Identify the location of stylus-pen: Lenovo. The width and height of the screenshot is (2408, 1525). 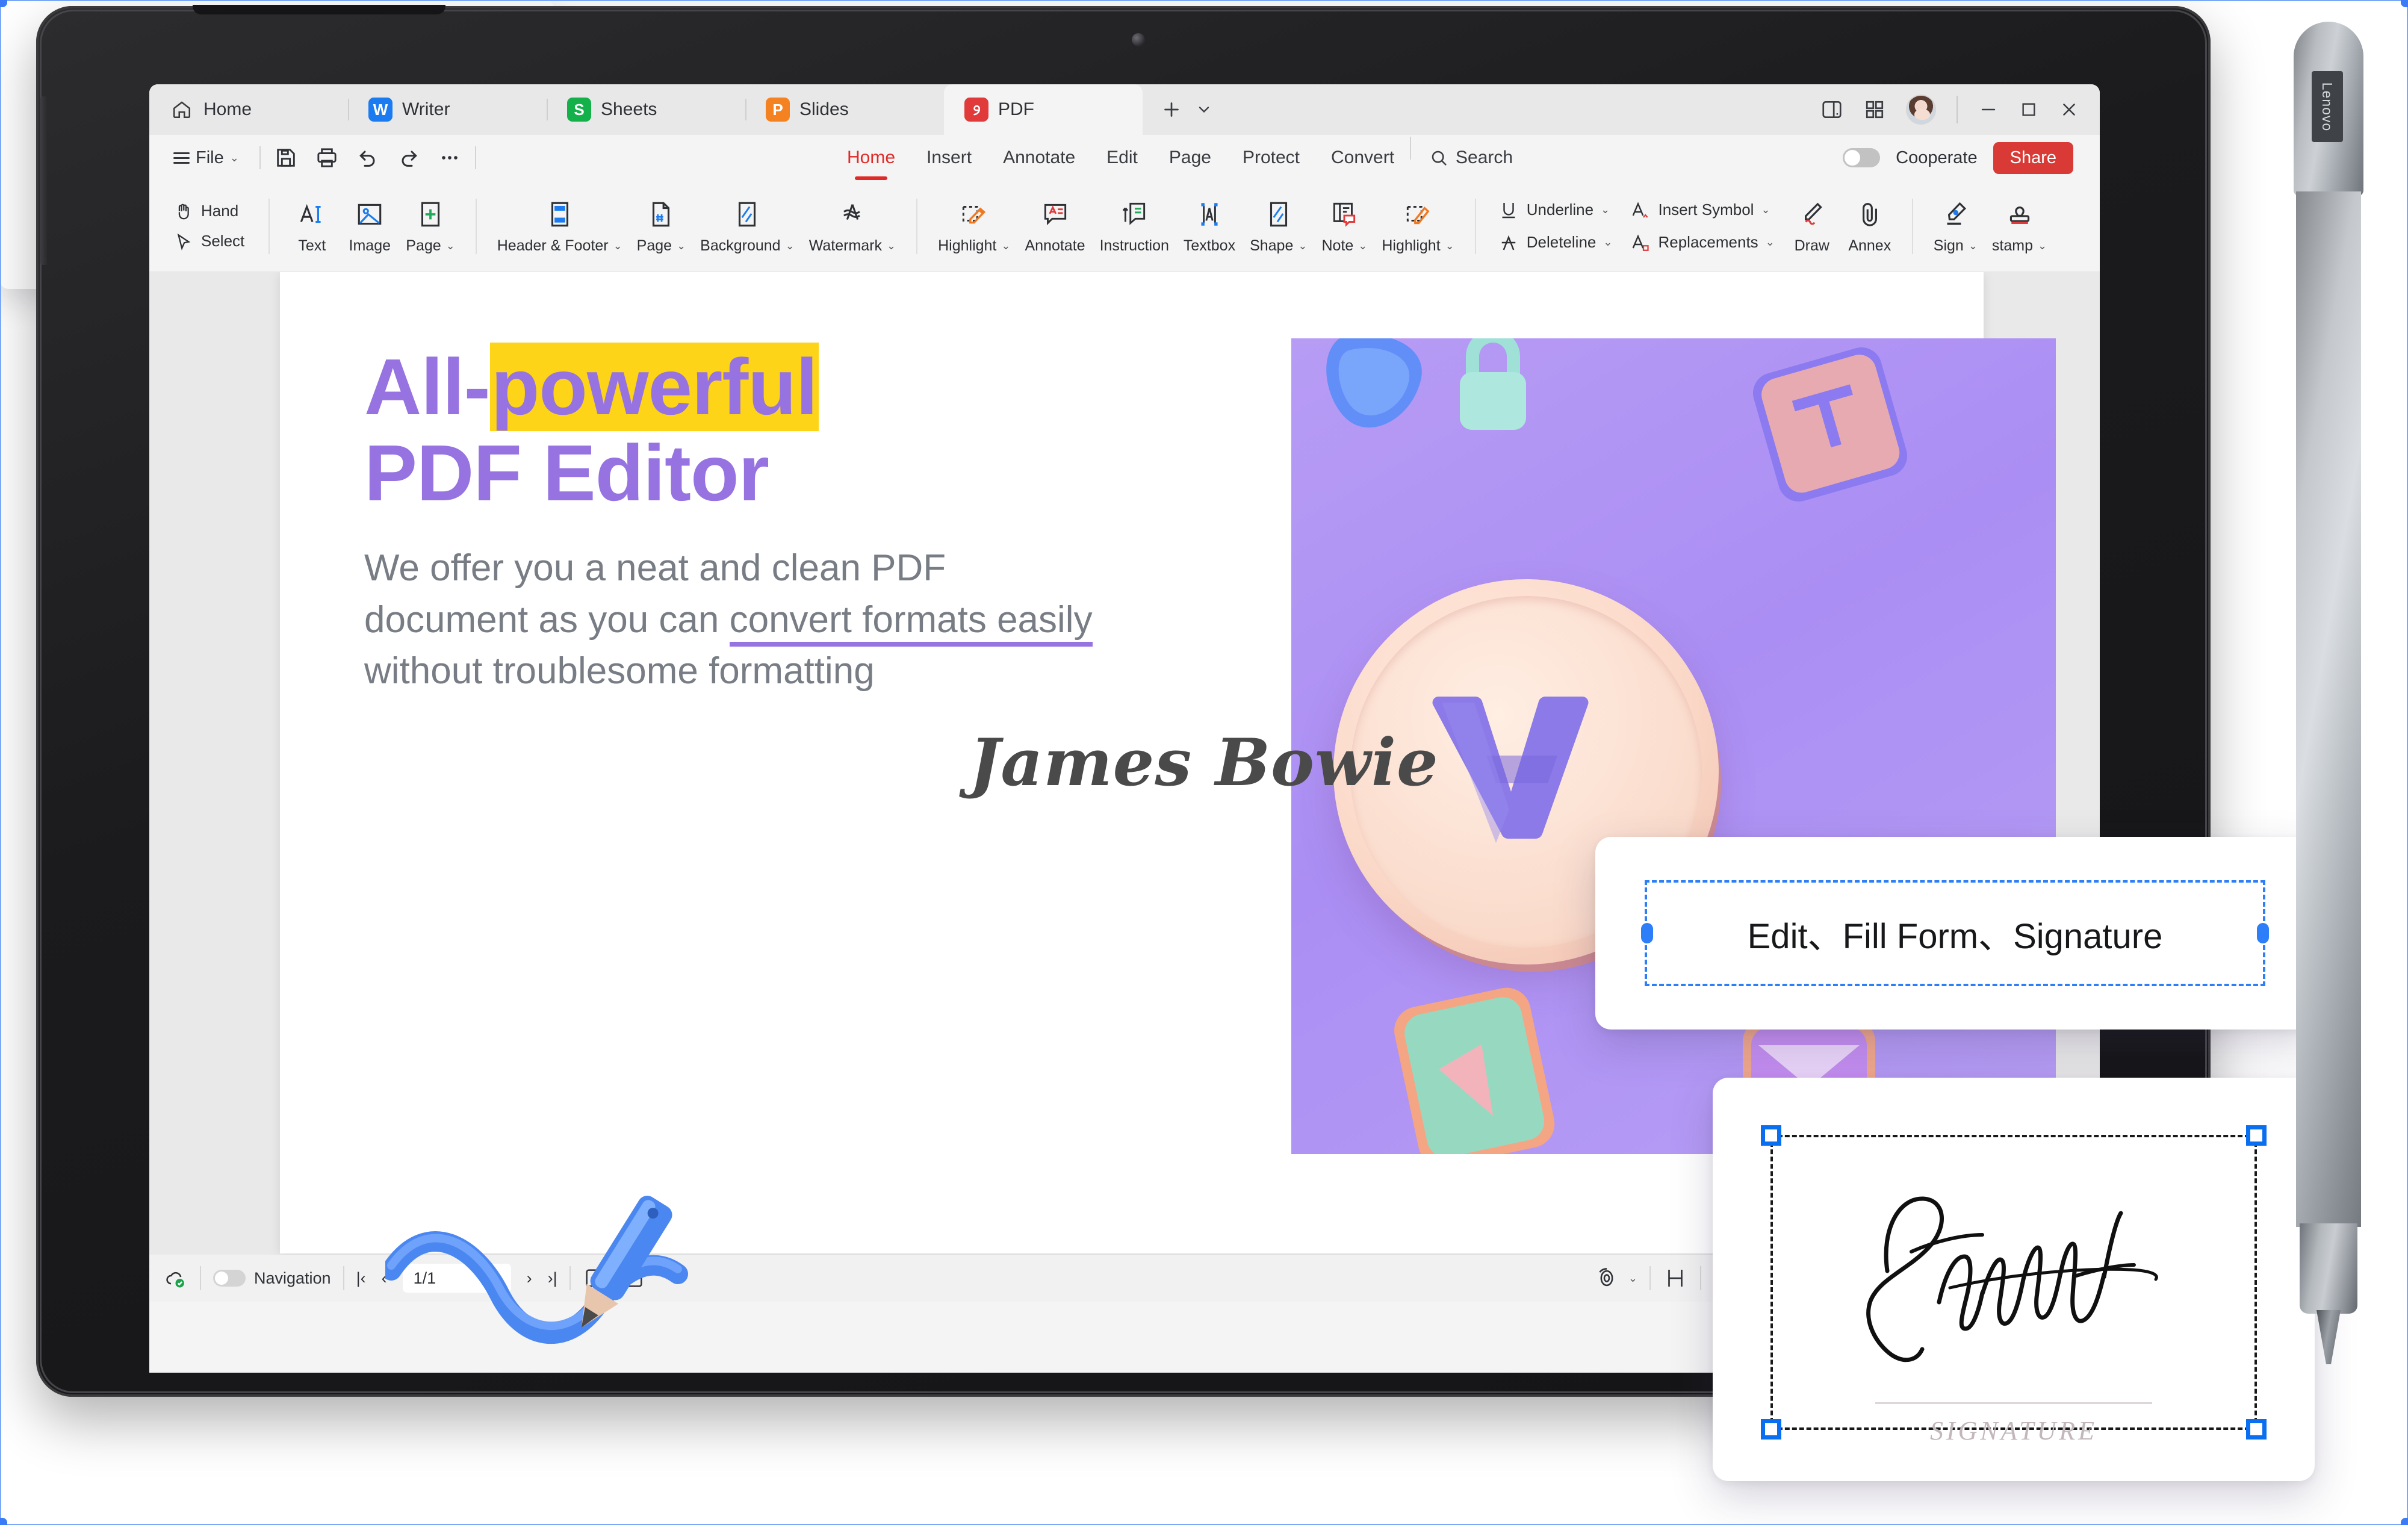
(2328, 693).